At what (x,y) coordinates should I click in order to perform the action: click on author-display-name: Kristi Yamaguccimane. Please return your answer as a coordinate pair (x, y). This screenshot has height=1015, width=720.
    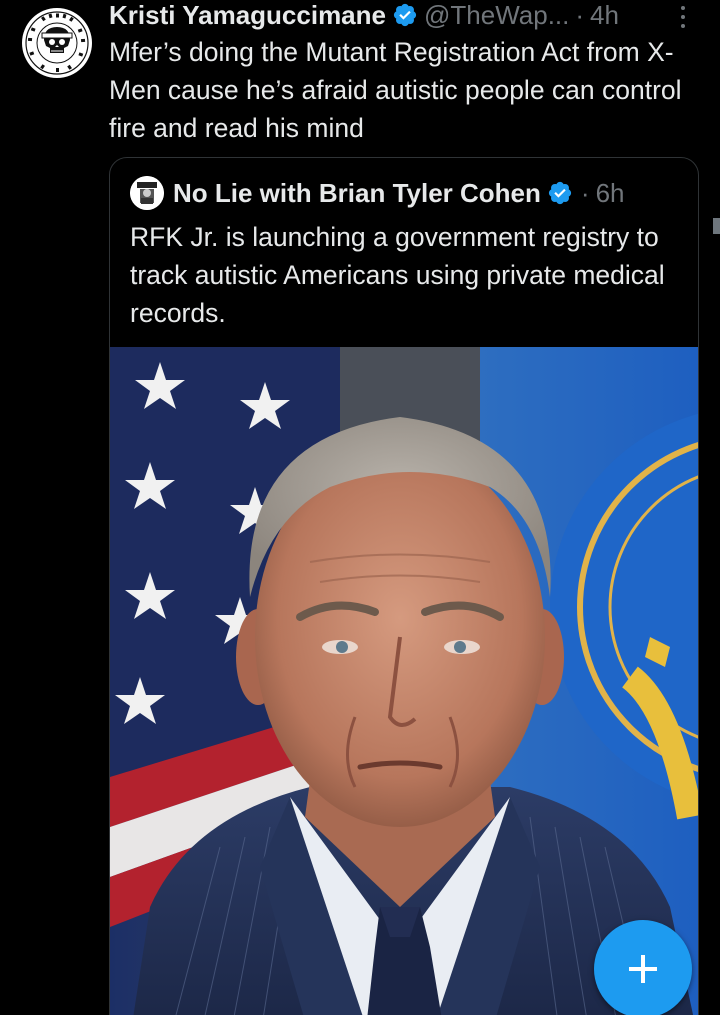
    Looking at the image, I should click on (247, 15).